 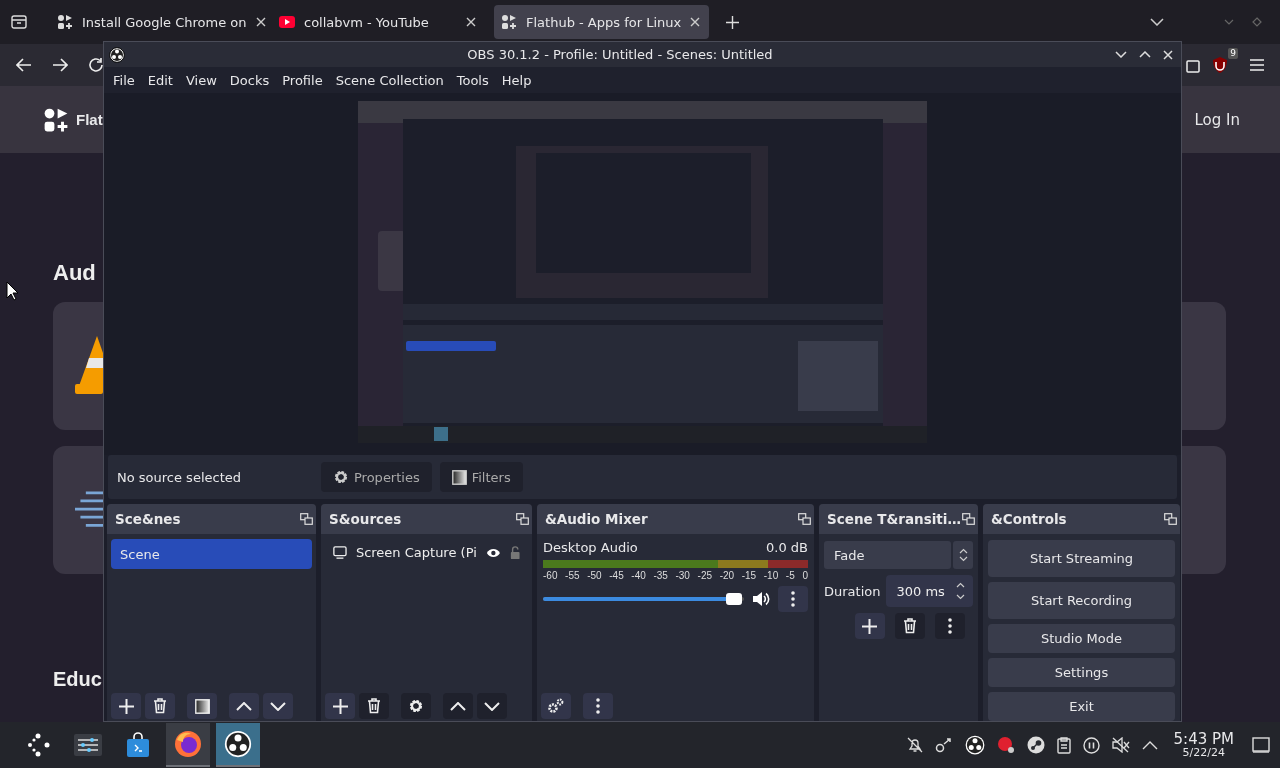 What do you see at coordinates (620, 54) in the screenshot?
I see `window-title: OBS 30.1.2 - Profile: Untitled - Scenes: Untitled` at bounding box center [620, 54].